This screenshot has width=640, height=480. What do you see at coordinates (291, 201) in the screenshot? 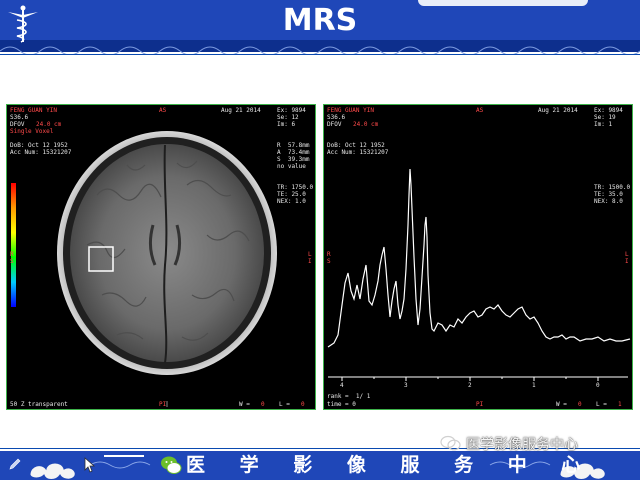
I see `nex-value: NEX: 1.0` at bounding box center [291, 201].